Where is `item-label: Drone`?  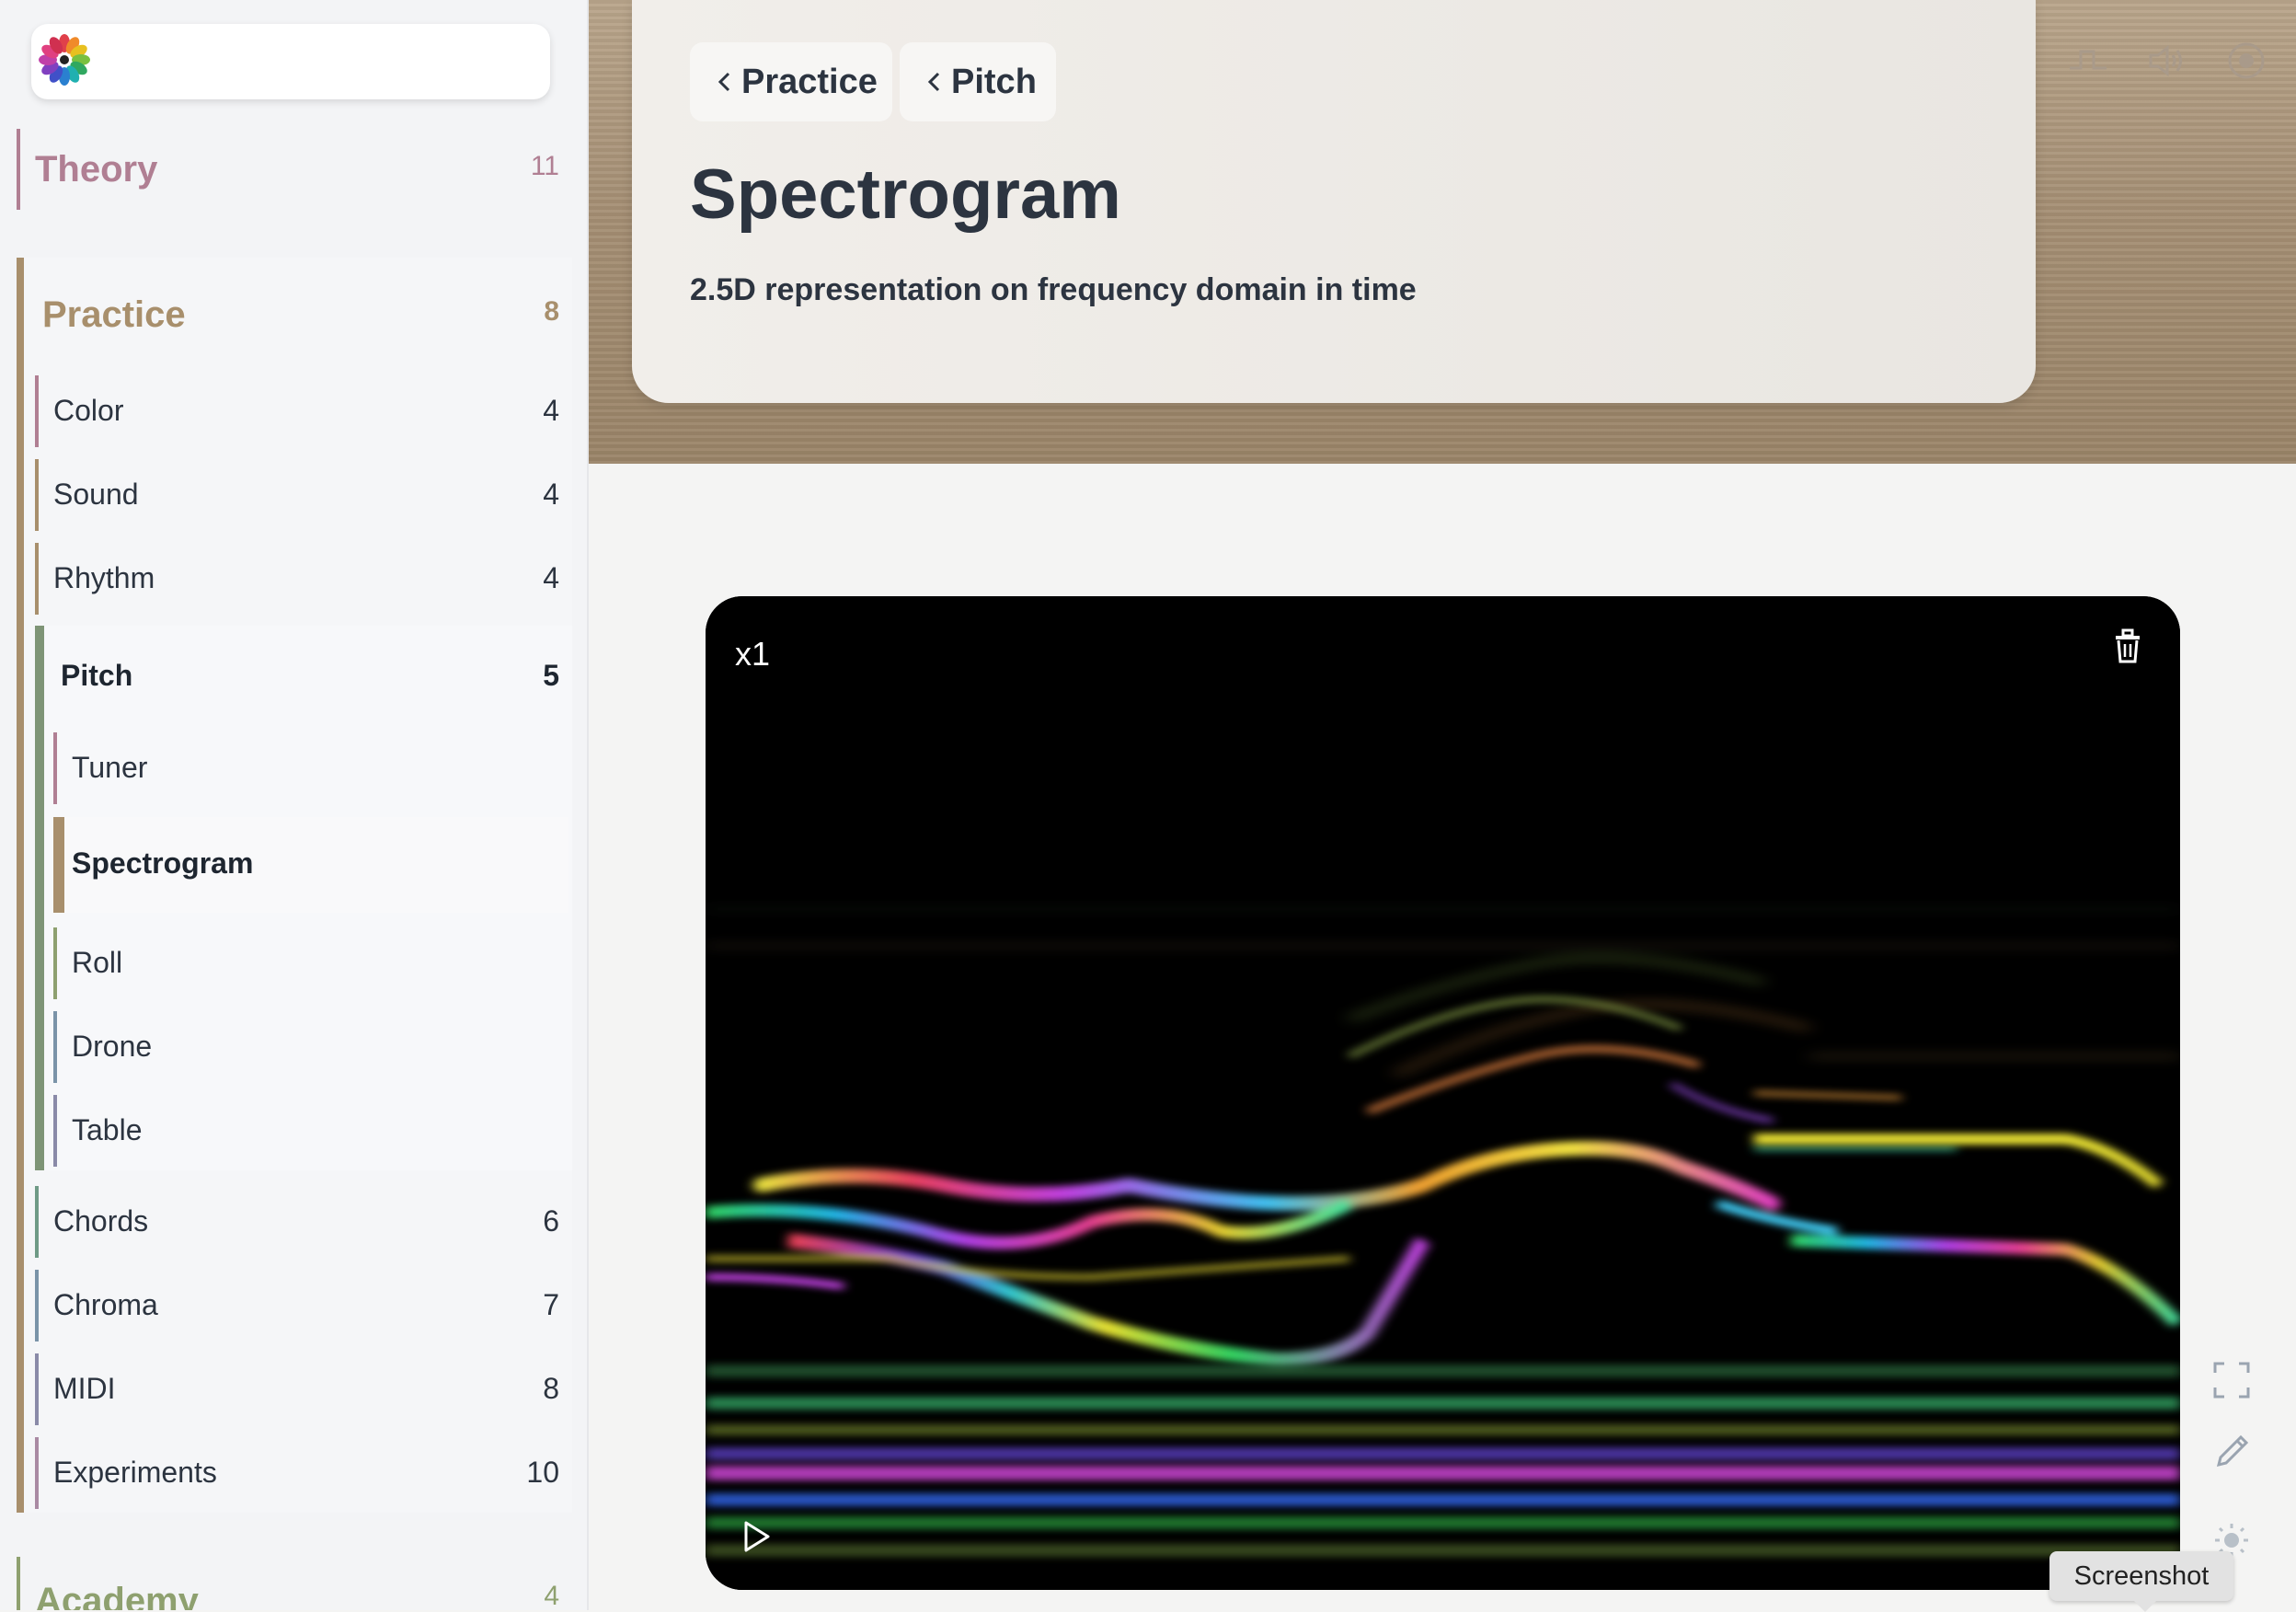
item-label: Drone is located at coordinates (112, 1046).